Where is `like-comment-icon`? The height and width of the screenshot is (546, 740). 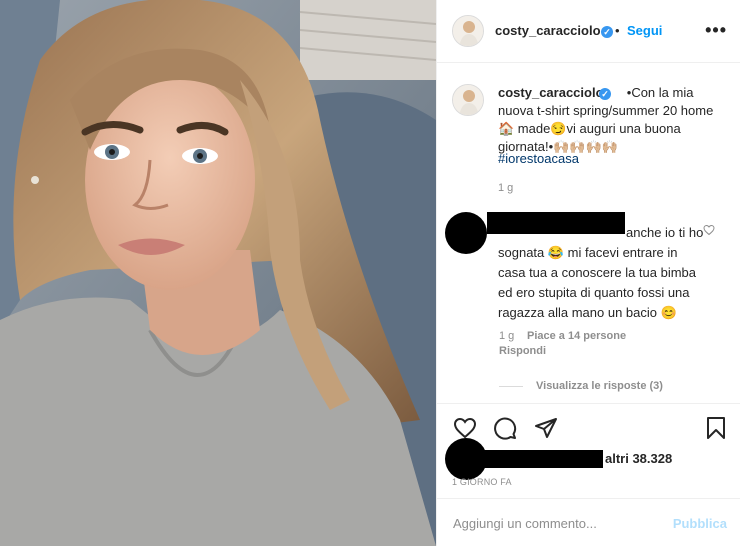 like-comment-icon is located at coordinates (709, 231).